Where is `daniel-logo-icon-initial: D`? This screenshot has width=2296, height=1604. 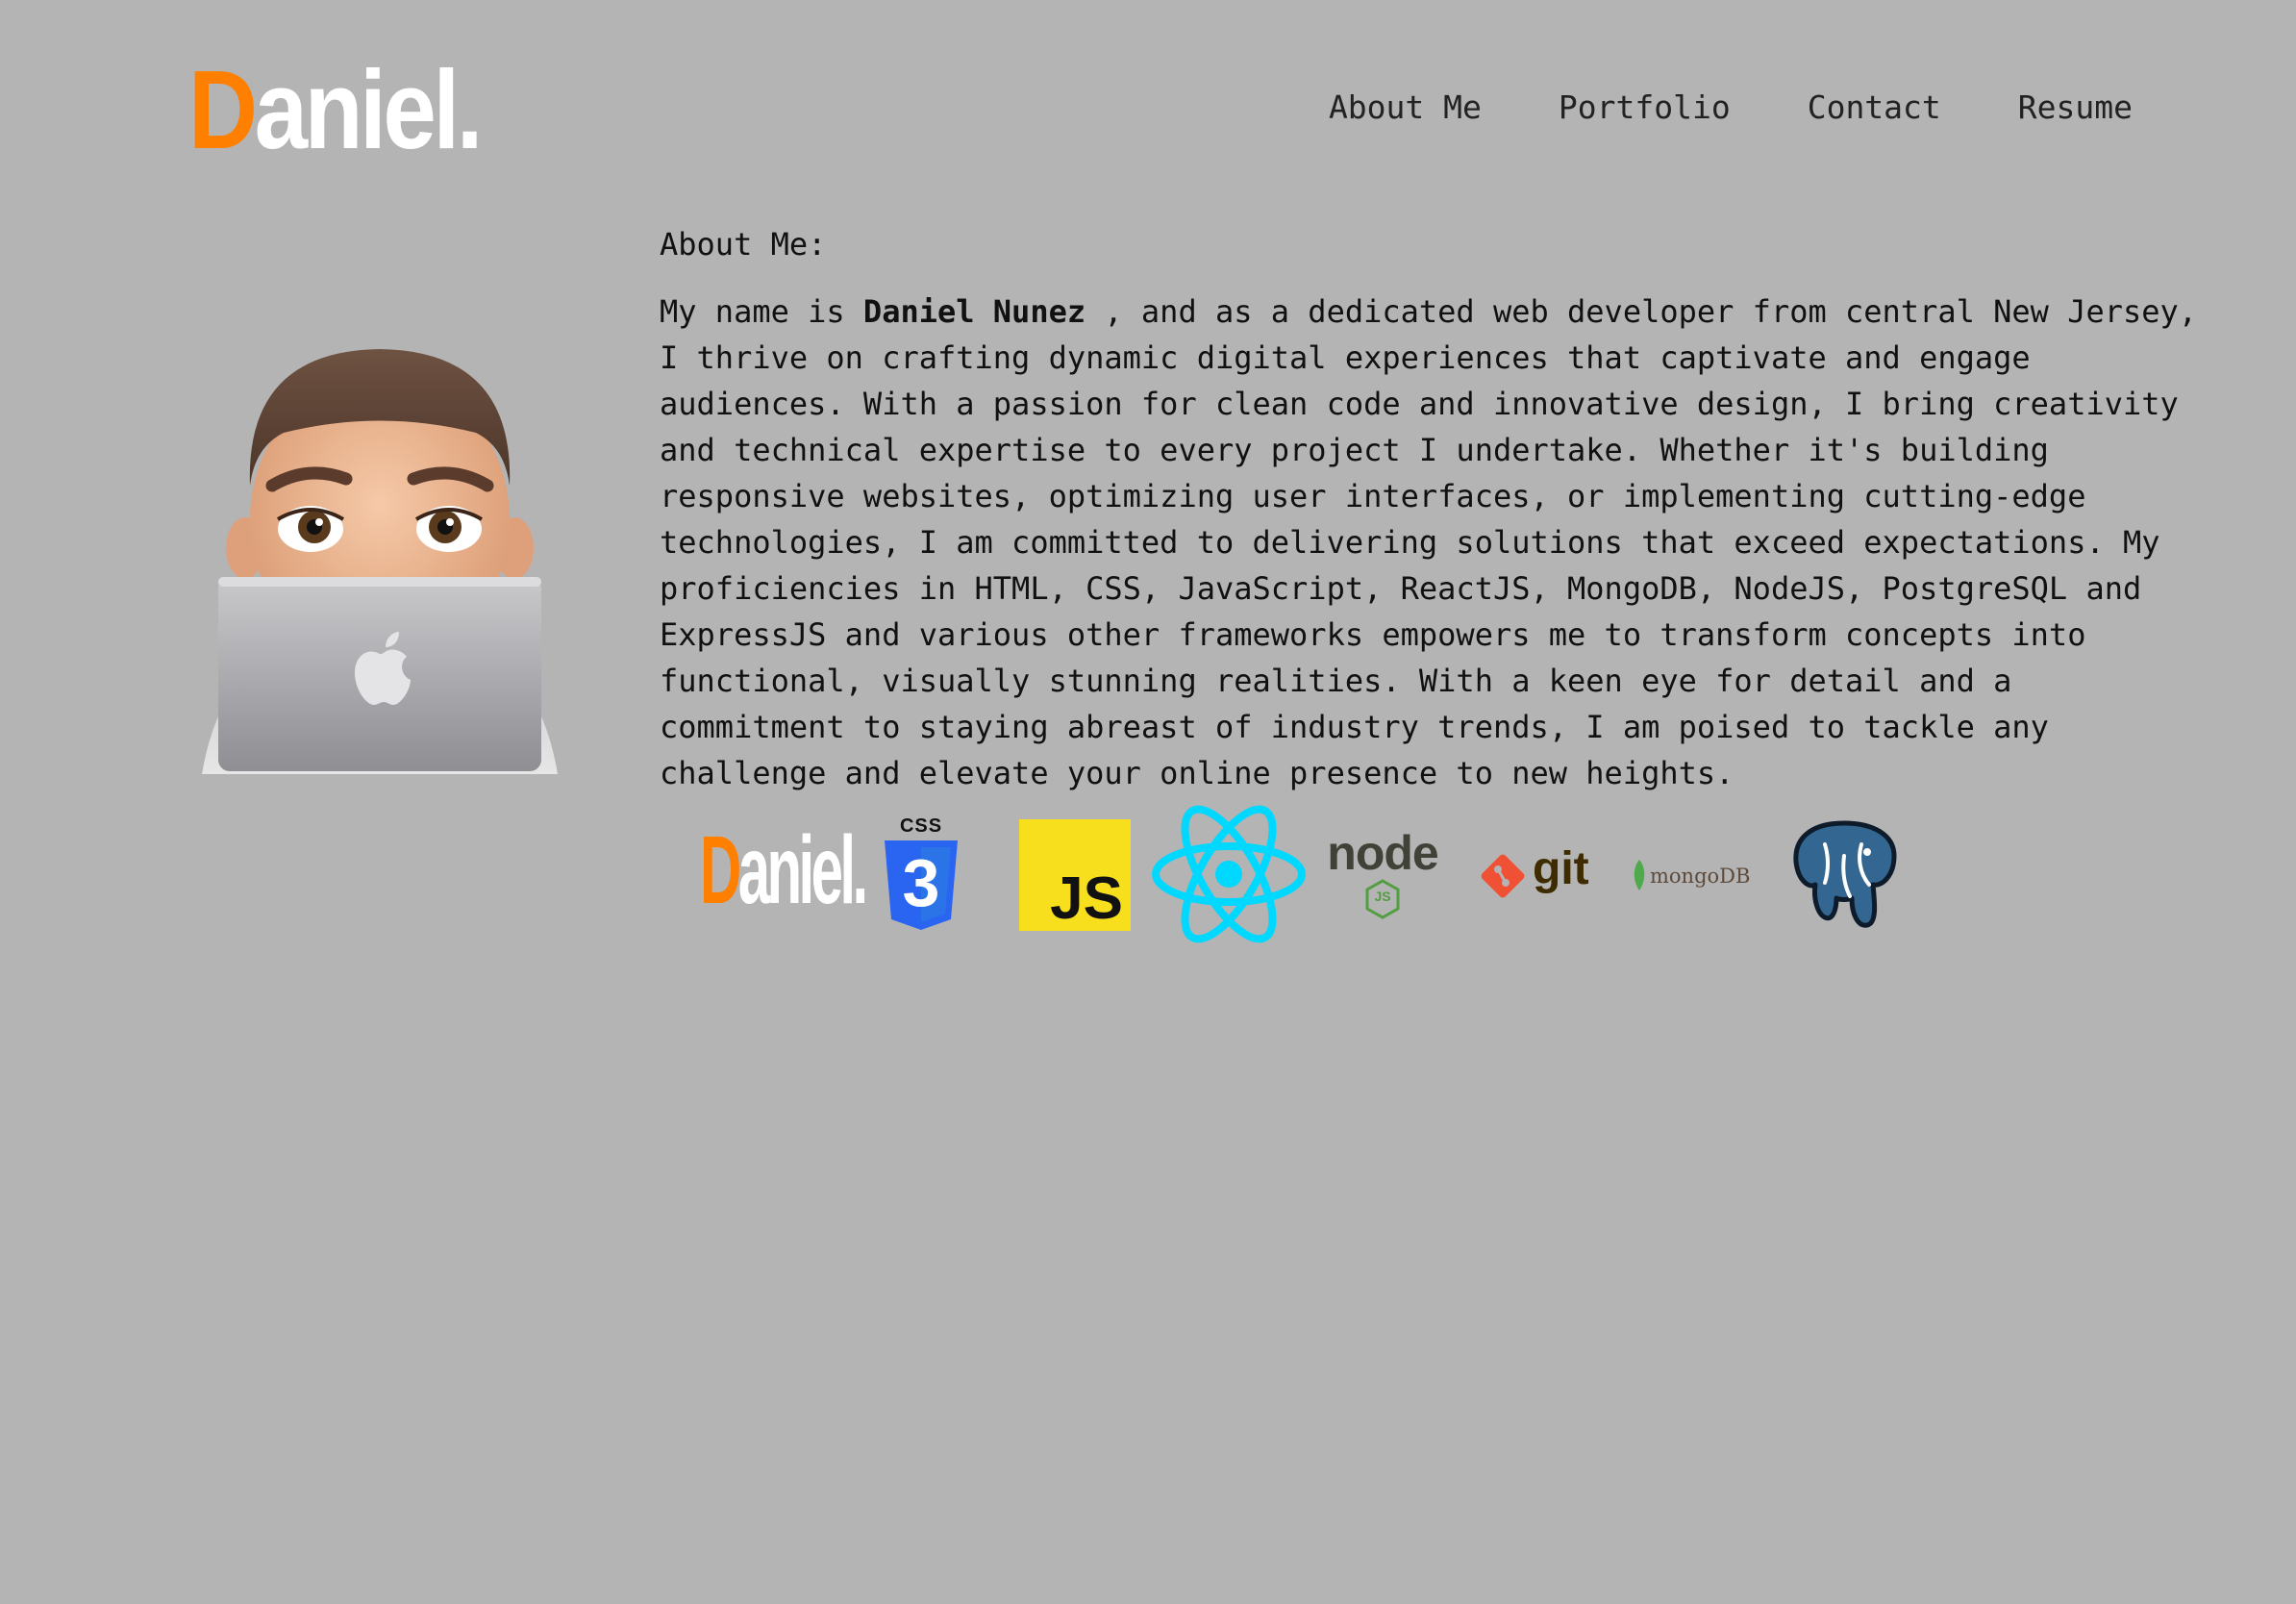 daniel-logo-icon-initial: D is located at coordinates (720, 870).